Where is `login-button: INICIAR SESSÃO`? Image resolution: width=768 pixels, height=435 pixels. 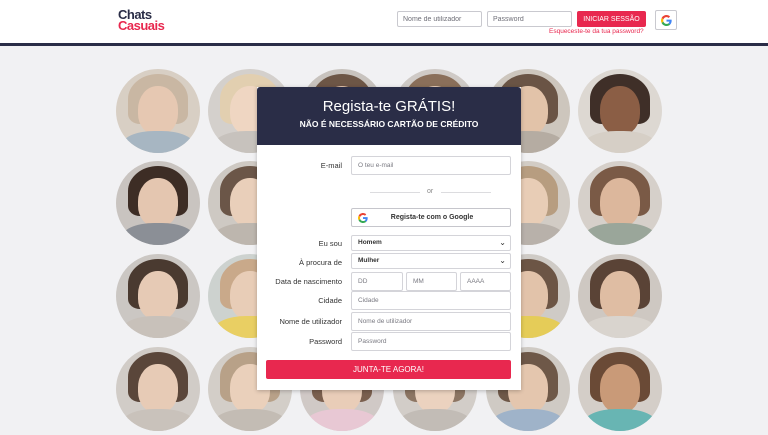 login-button: INICIAR SESSÃO is located at coordinates (611, 19).